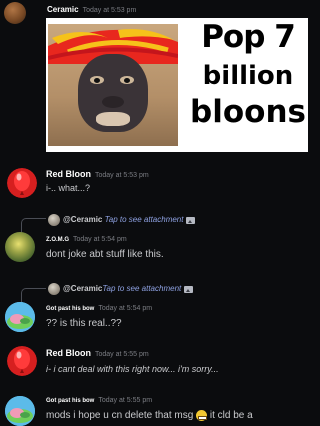 This screenshot has width=320, height=426. Describe the element at coordinates (20, 247) in the screenshot. I see `avatar-zomg` at that location.